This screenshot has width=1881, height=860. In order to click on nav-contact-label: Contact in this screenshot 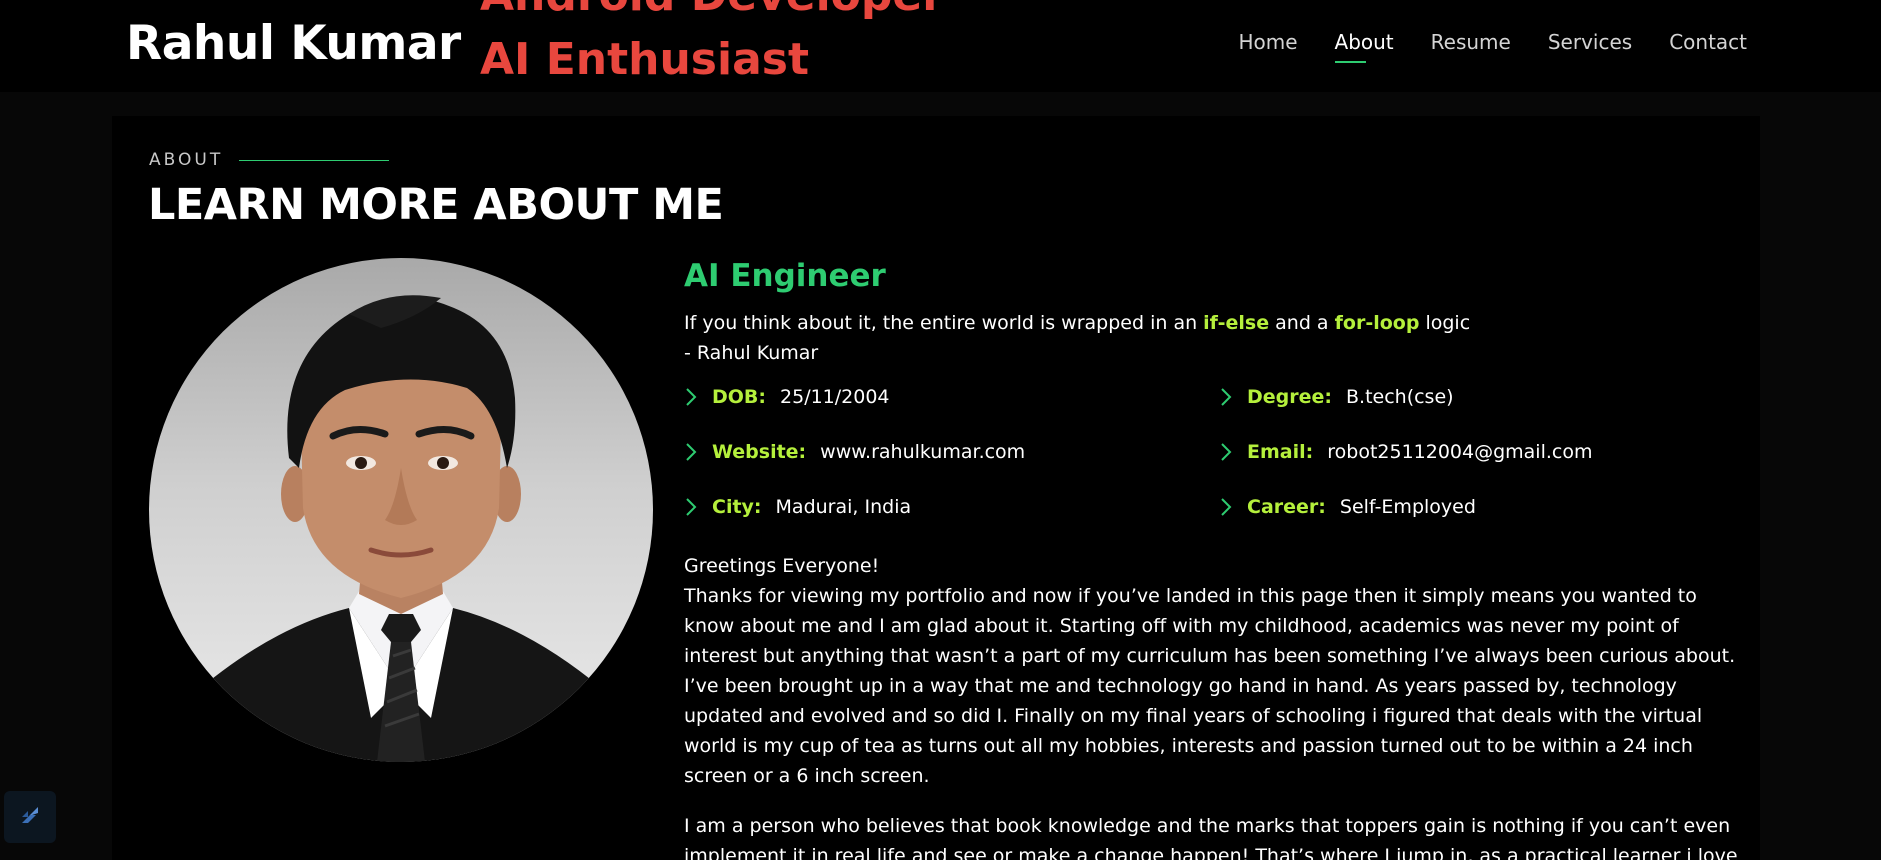, I will do `click(1708, 42)`.